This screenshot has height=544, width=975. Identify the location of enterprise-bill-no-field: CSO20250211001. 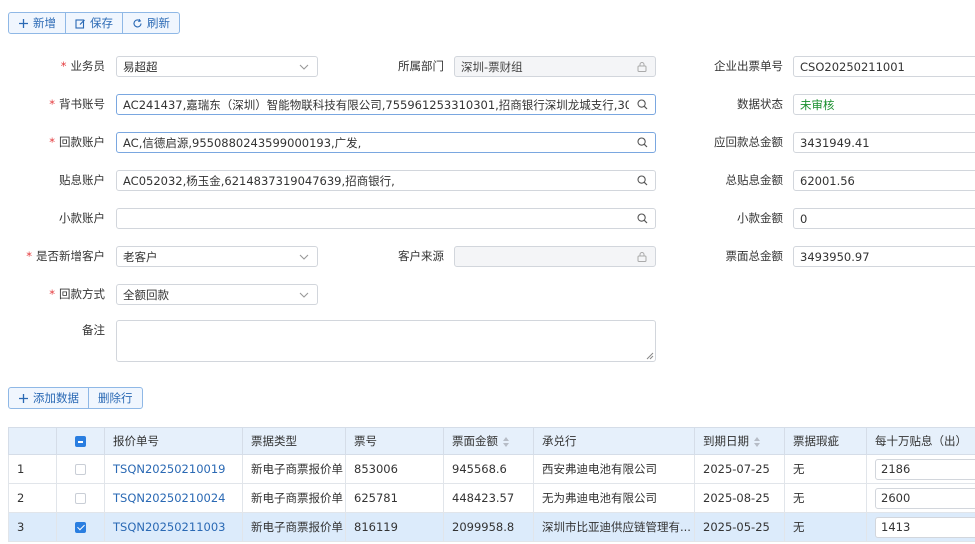
(884, 66).